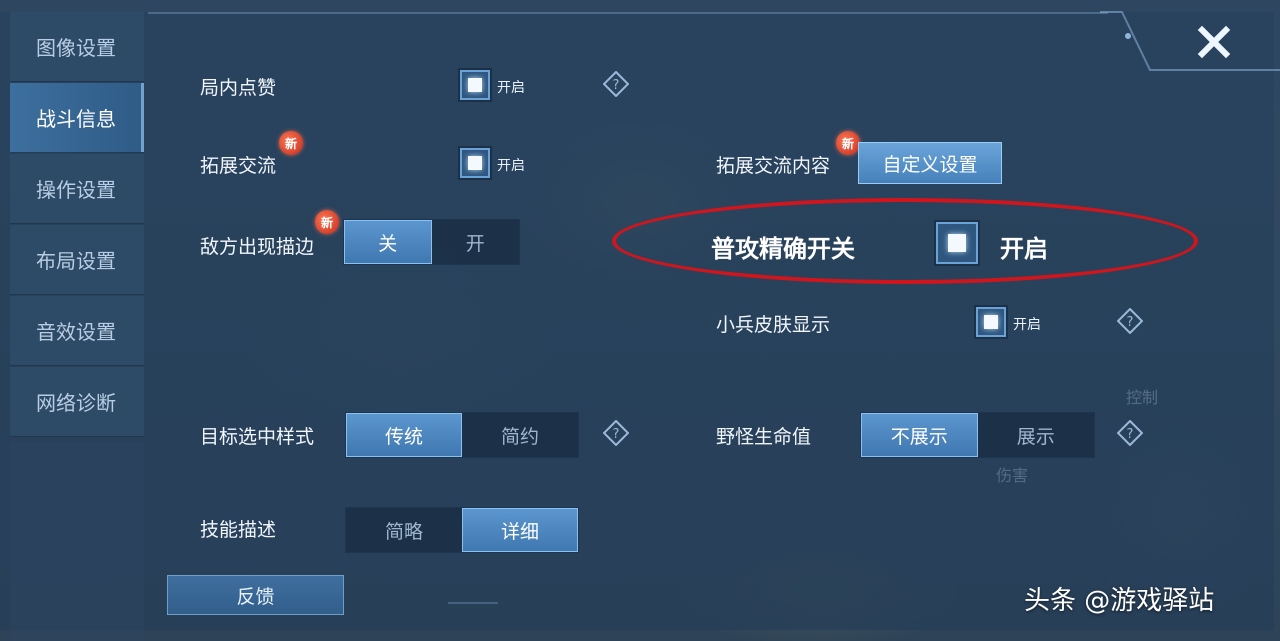 The width and height of the screenshot is (1280, 641). Describe the element at coordinates (388, 242) in the screenshot. I see `enemy-outline-option-off: 关` at that location.